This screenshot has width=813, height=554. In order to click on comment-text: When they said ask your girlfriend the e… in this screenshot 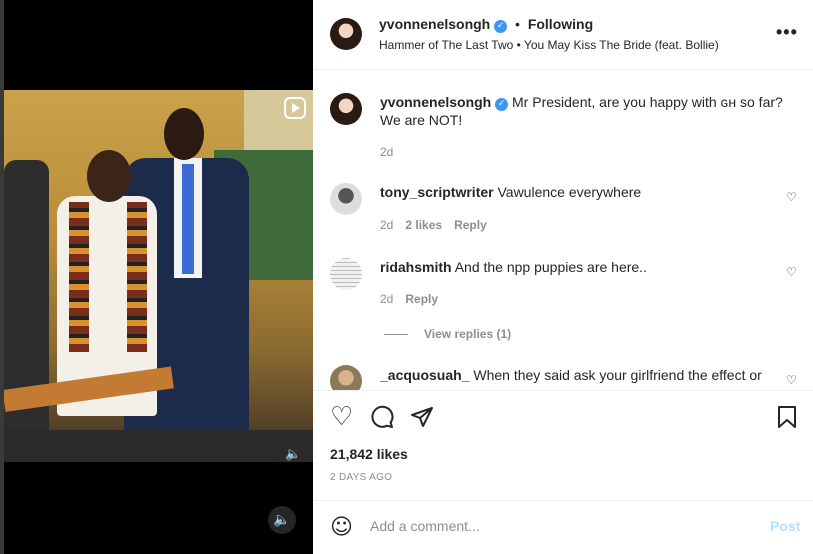, I will do `click(617, 375)`.